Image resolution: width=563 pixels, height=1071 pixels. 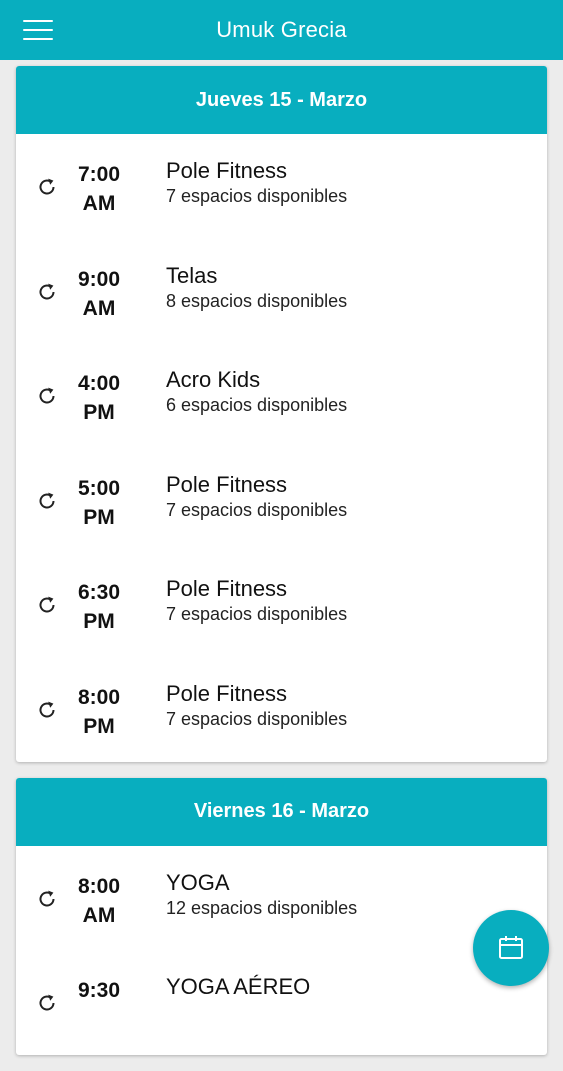 I want to click on class-slot: 4:00 PM Acro Kids 6 espacios disponibles, so click(x=281, y=395).